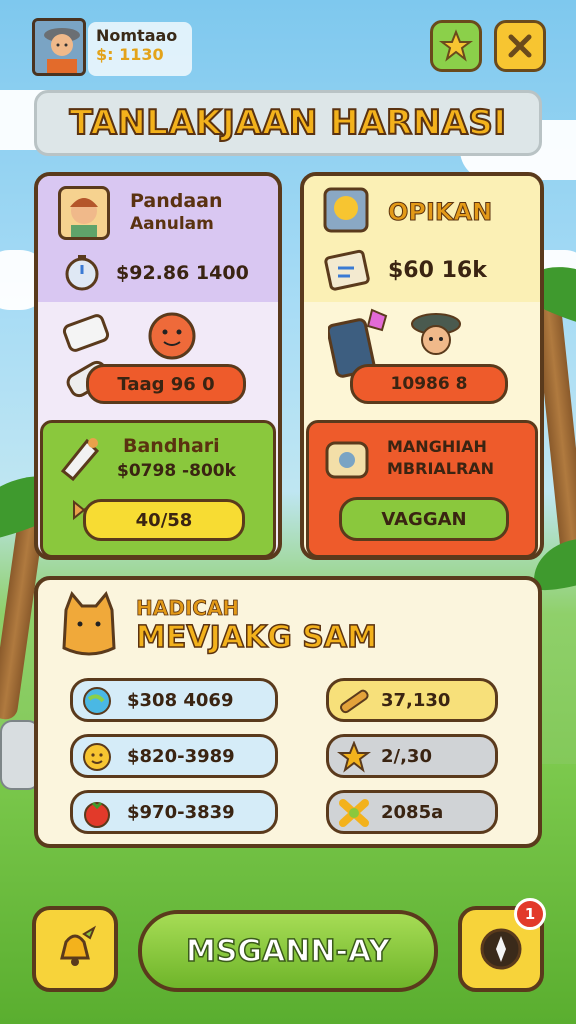 The width and height of the screenshot is (576, 1024). I want to click on notification-badge: 1, so click(530, 914).